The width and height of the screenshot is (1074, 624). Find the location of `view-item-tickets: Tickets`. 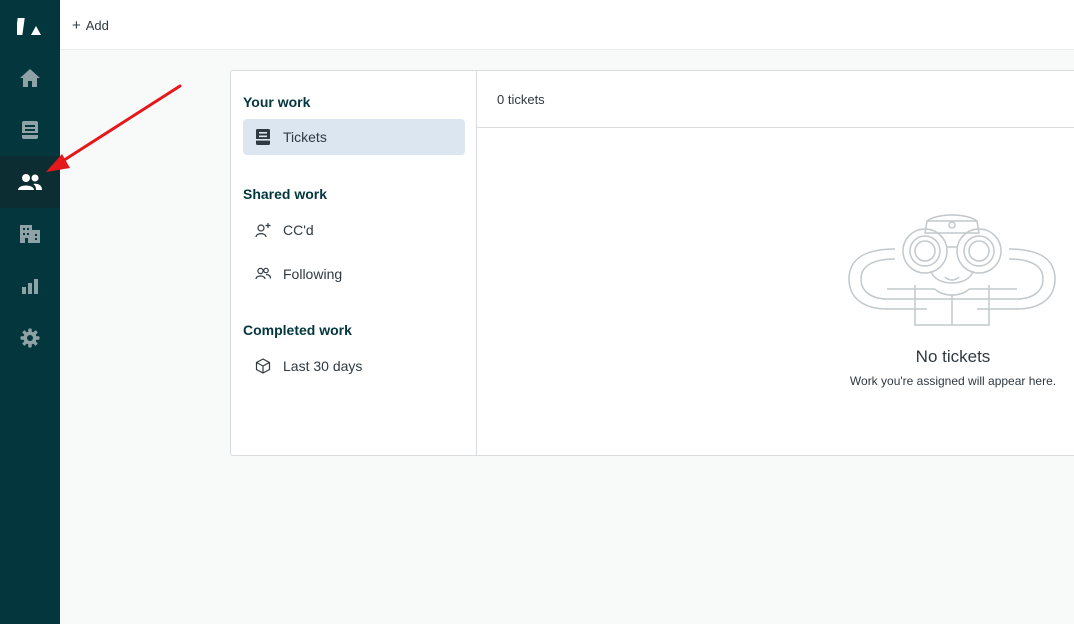

view-item-tickets: Tickets is located at coordinates (354, 137).